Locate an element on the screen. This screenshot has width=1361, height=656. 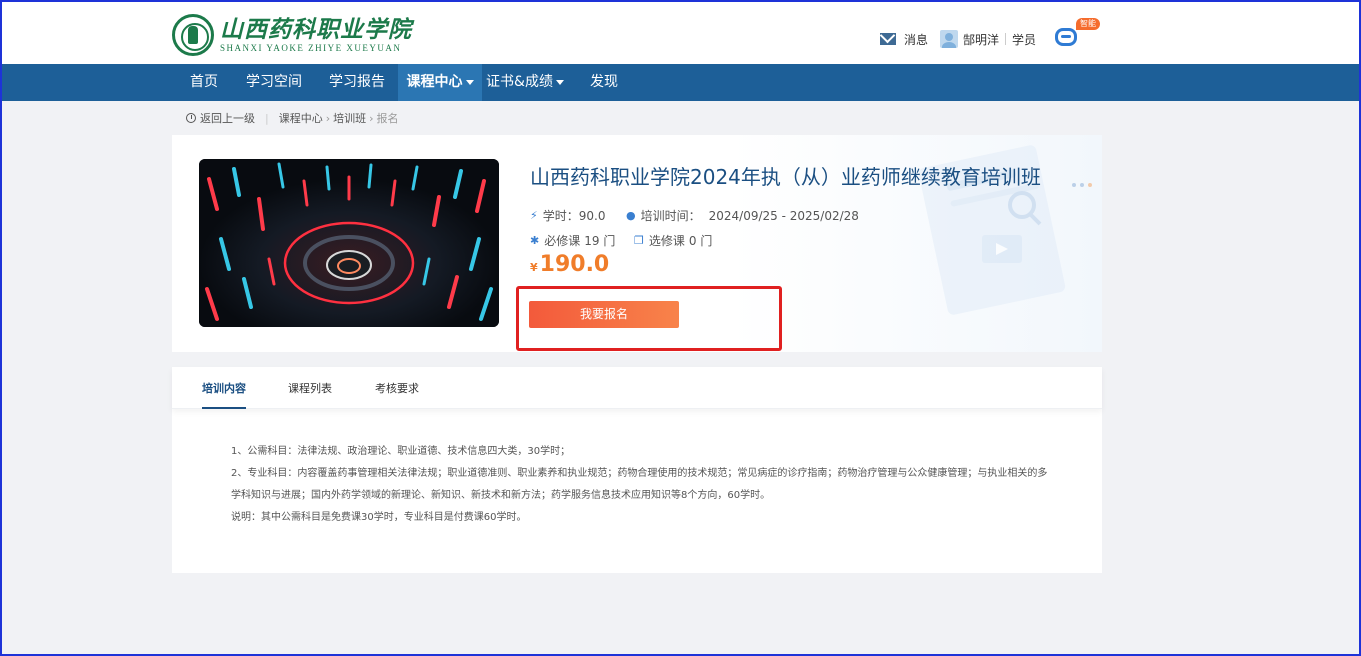
course-price: ¥190.0 is located at coordinates (569, 264).